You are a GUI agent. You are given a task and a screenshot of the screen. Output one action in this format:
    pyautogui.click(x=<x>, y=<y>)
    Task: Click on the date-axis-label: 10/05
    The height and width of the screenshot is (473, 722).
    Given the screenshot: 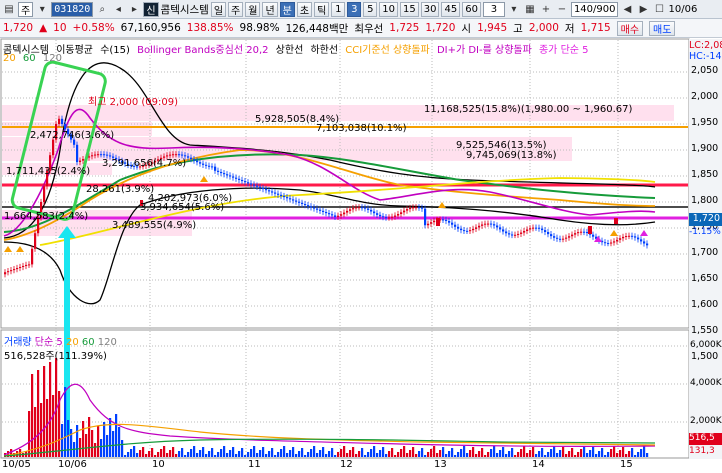 What is the action you would take?
    pyautogui.click(x=16, y=464)
    